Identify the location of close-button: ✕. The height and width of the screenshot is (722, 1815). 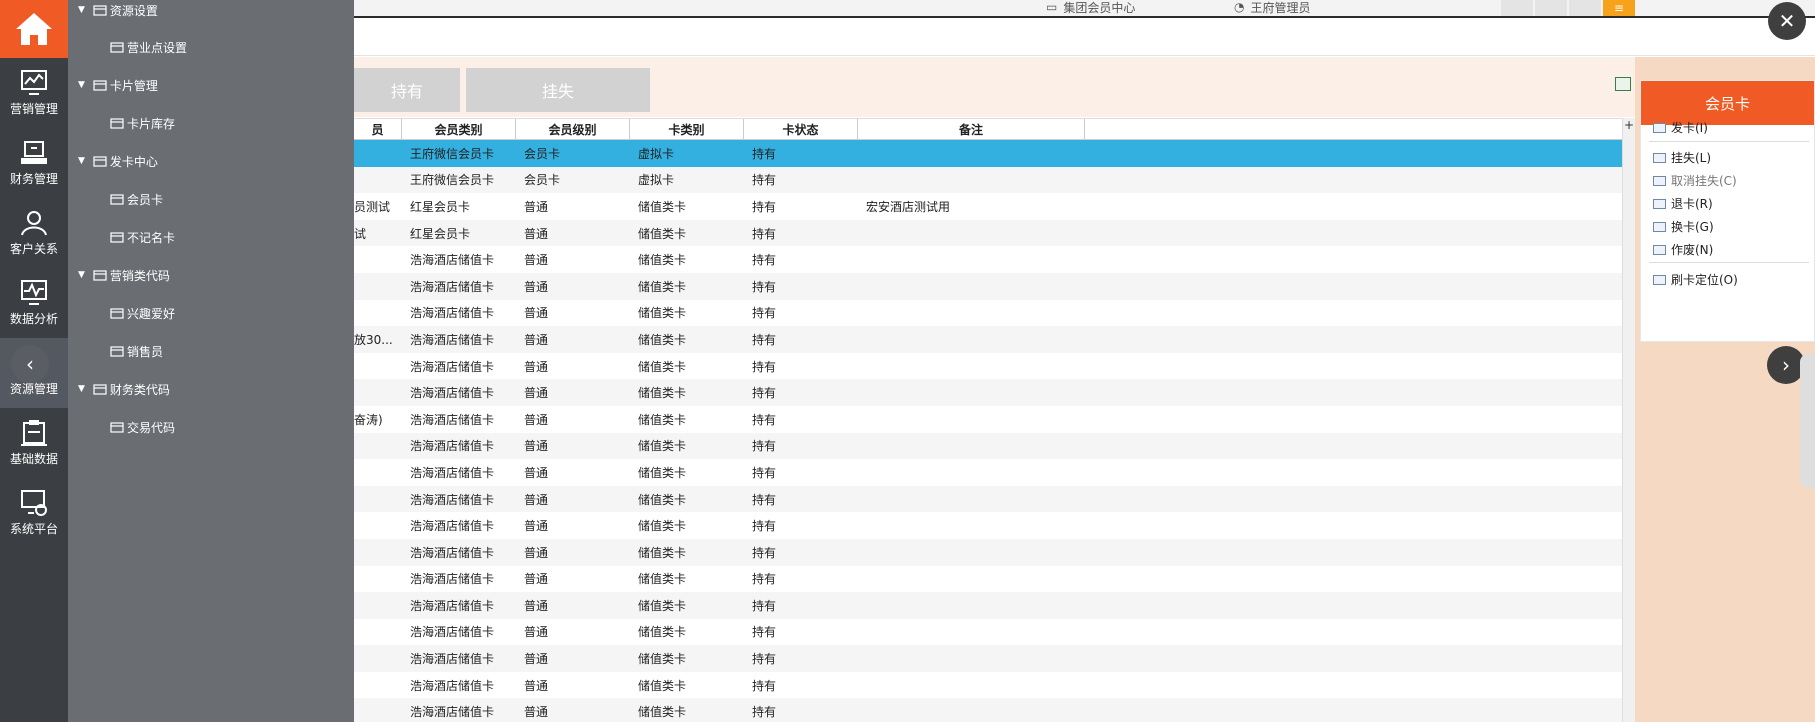
(1787, 21).